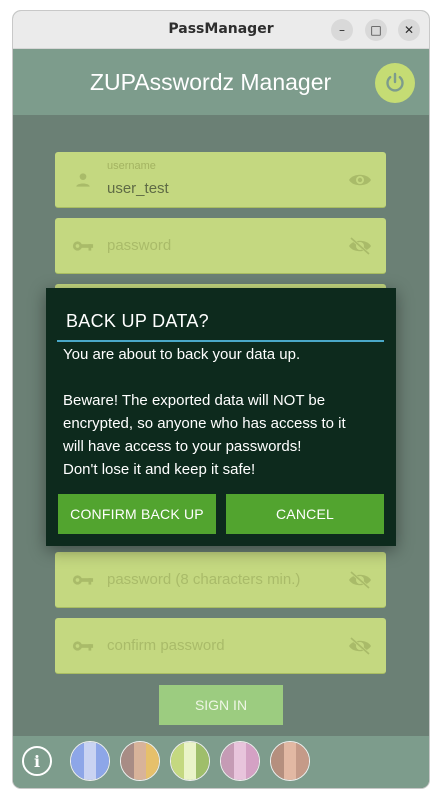 This screenshot has width=442, height=802. I want to click on new-password-placeholder: password (8 characters min.), so click(204, 579).